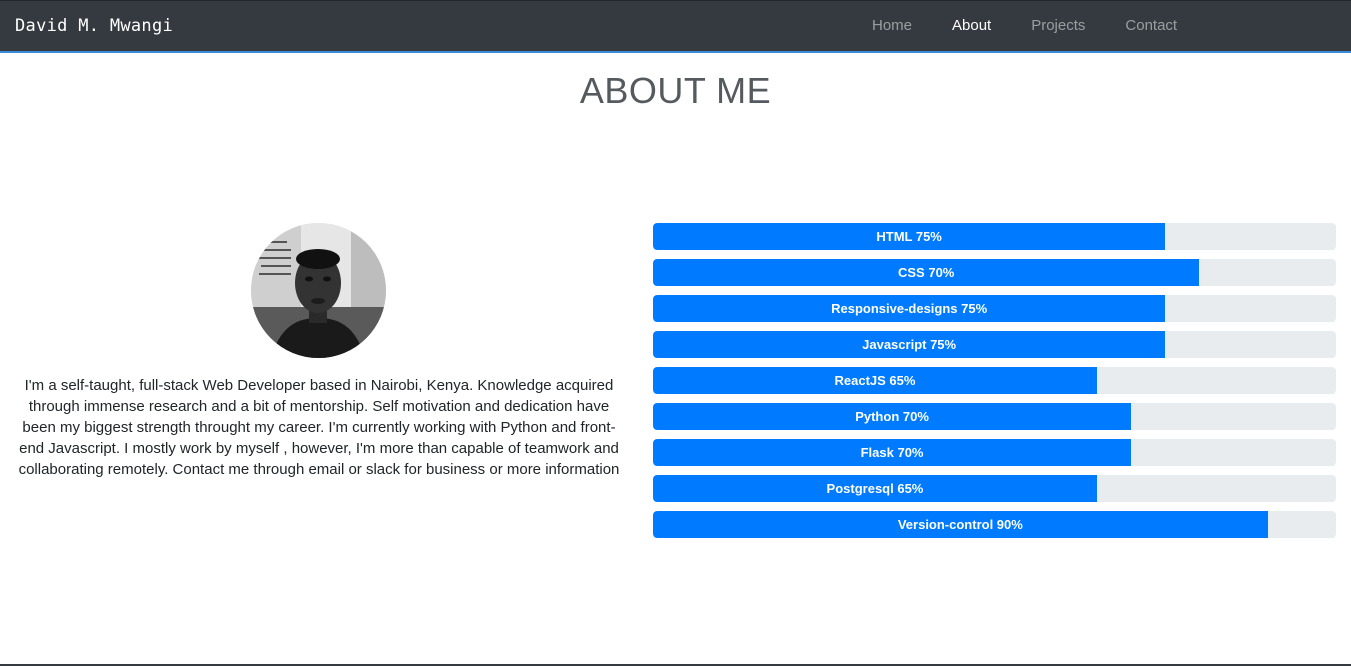 This screenshot has height=666, width=1351. Describe the element at coordinates (892, 416) in the screenshot. I see `skill-bar-python: Python 70%` at that location.